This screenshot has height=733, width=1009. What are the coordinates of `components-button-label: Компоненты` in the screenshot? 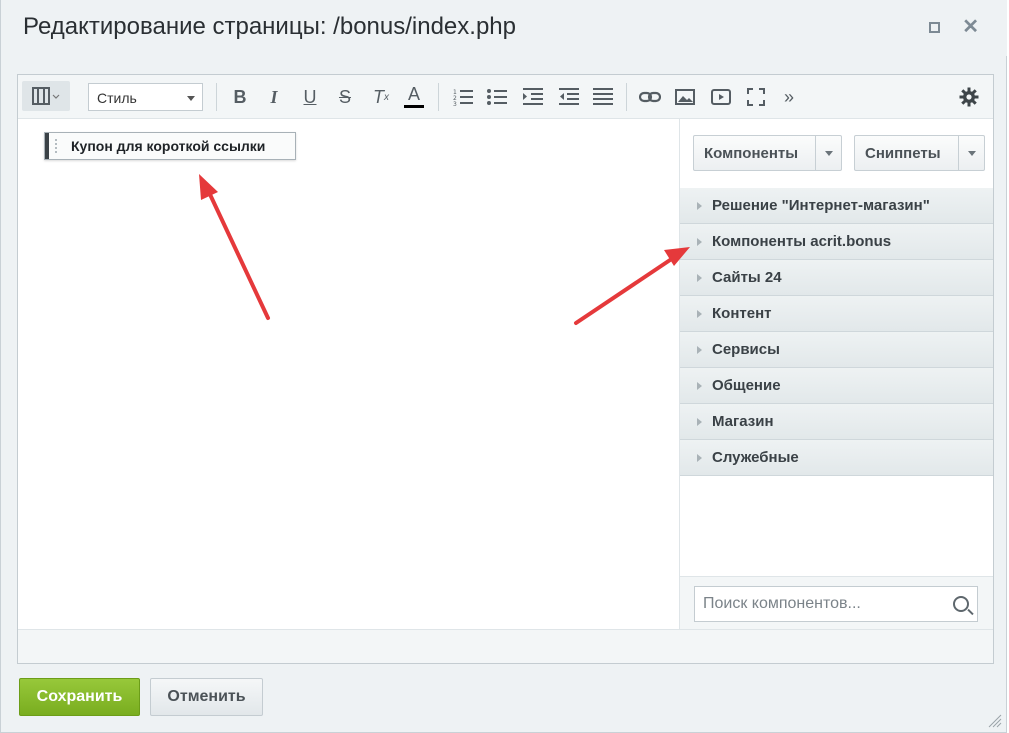 It's located at (751, 153).